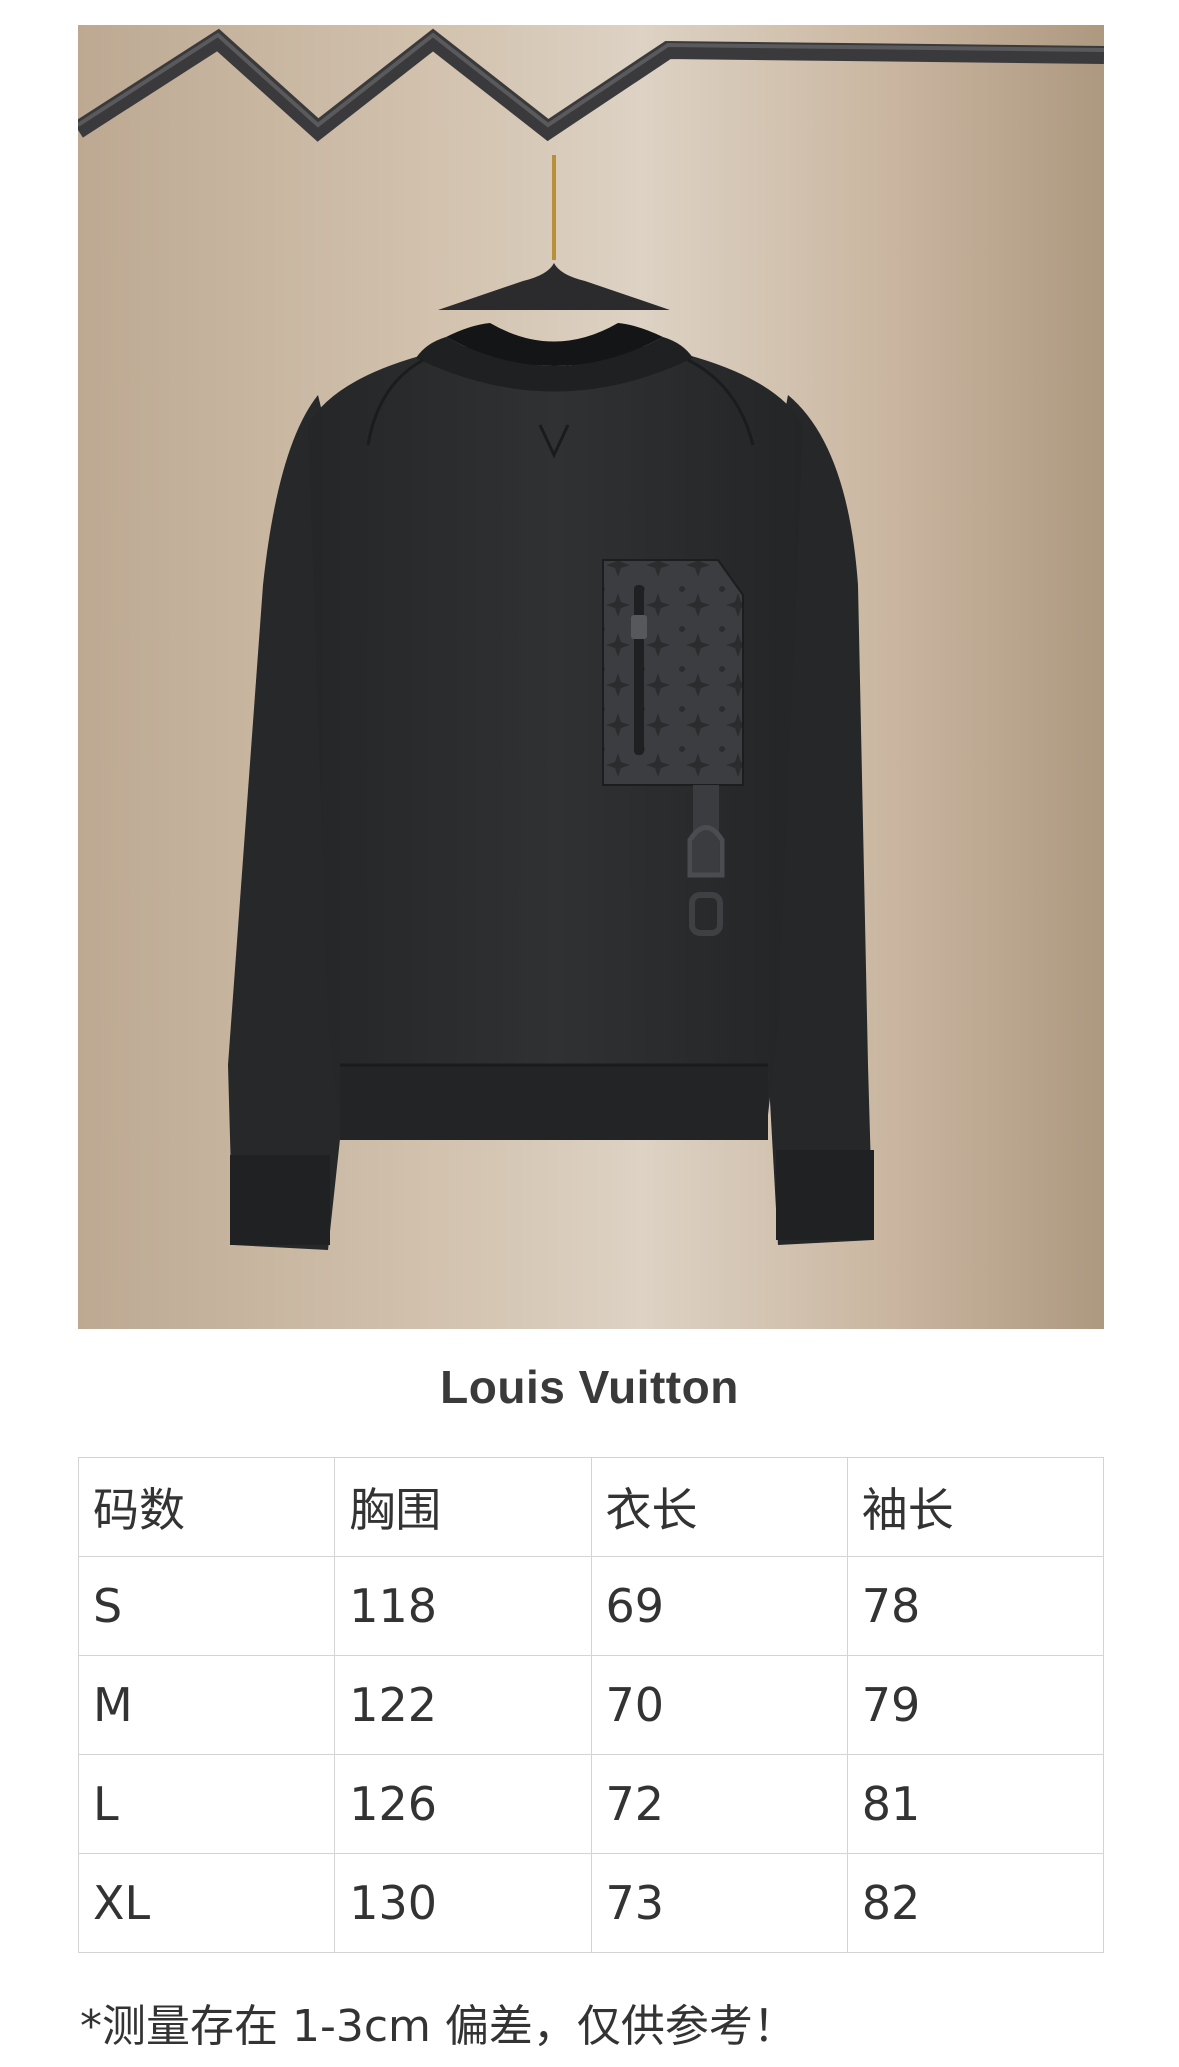 The image size is (1179, 2067). Describe the element at coordinates (206, 1507) in the screenshot. I see `header-cell: 码数` at that location.